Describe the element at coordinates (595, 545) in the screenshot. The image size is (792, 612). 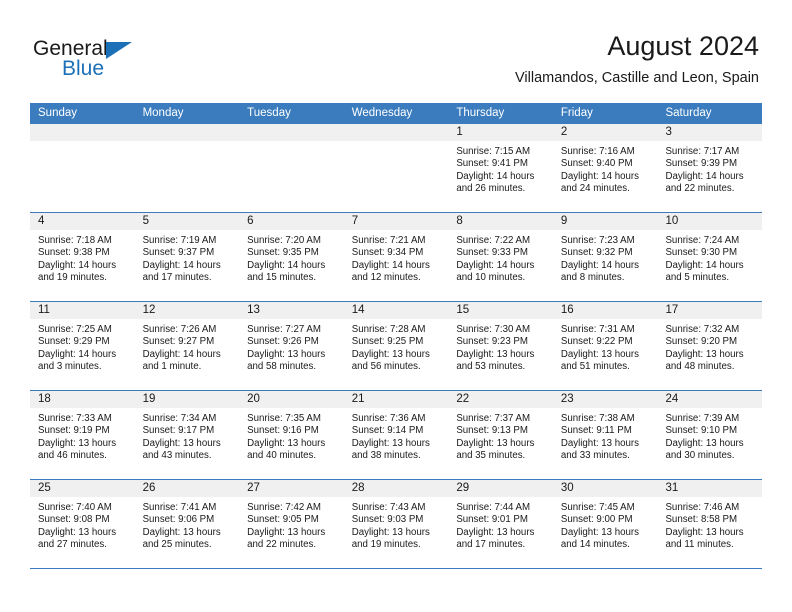
I see `daylight-text-line2: and 14 minutes.` at that location.